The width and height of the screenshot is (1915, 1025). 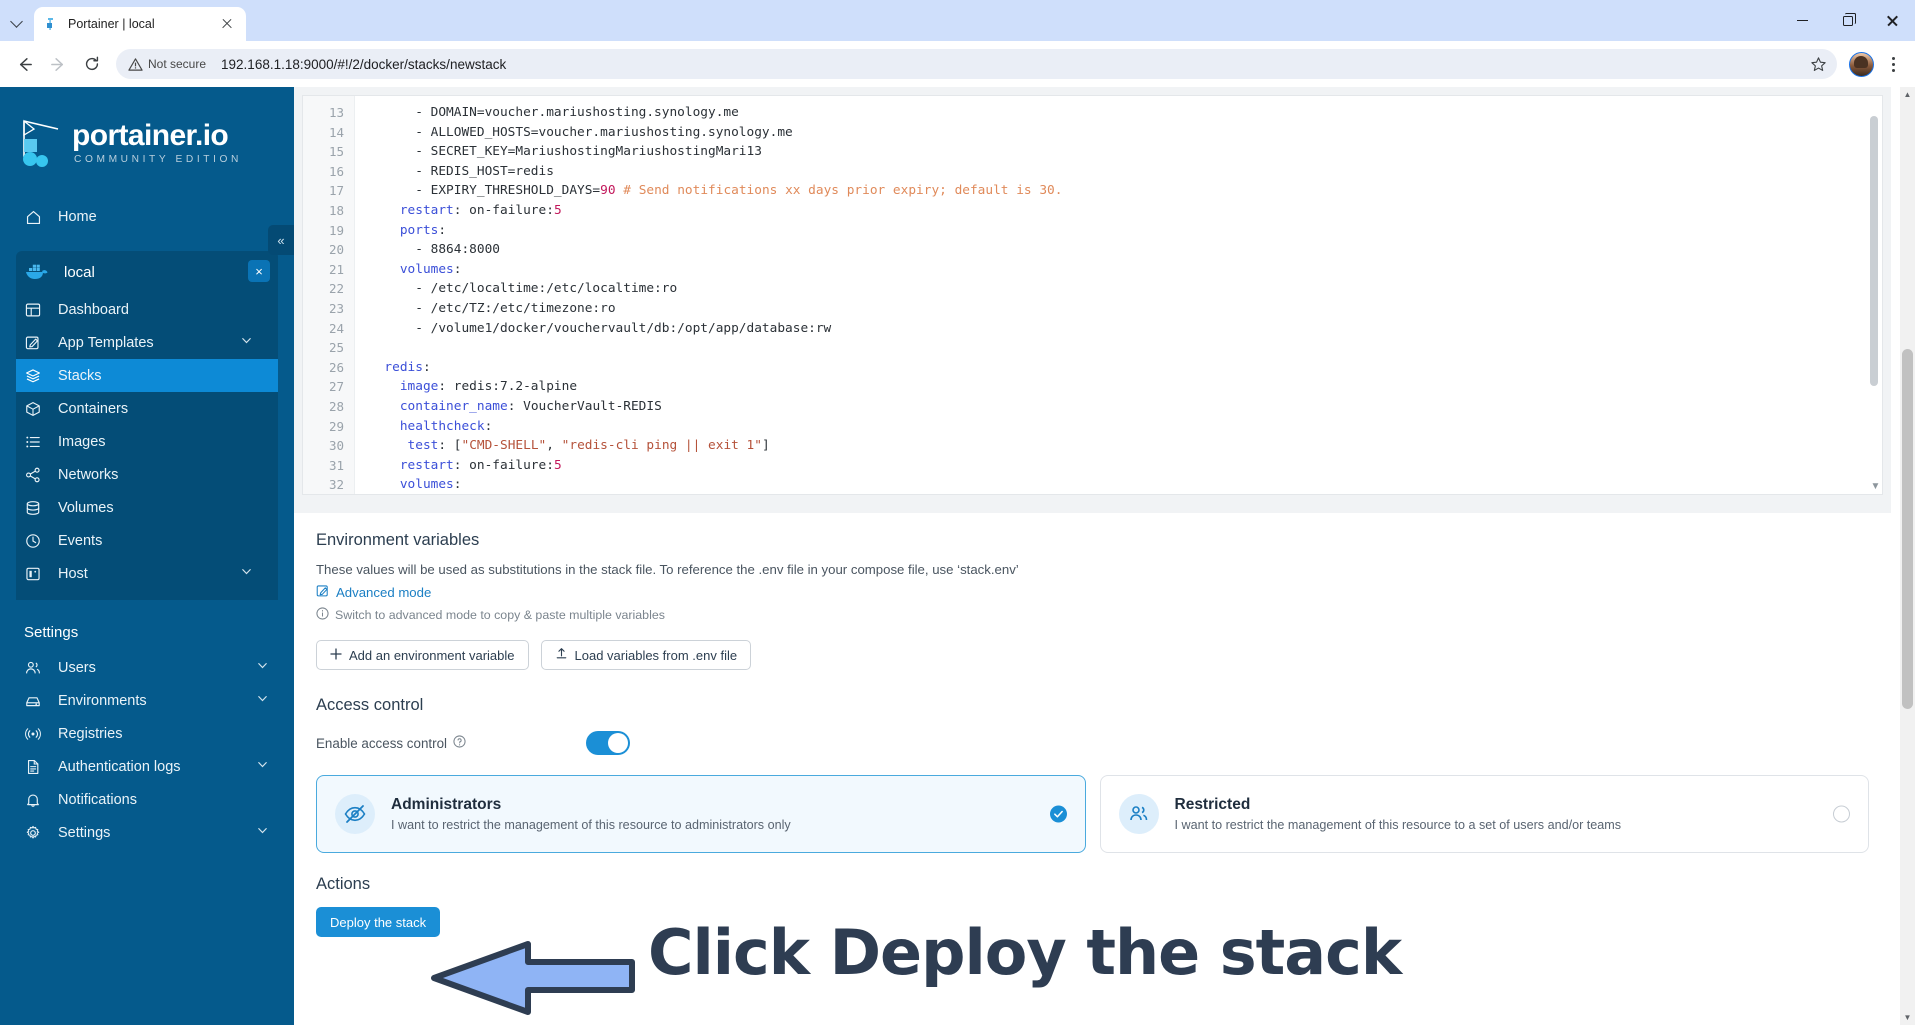 I want to click on window-controls, so click(x=1847, y=20).